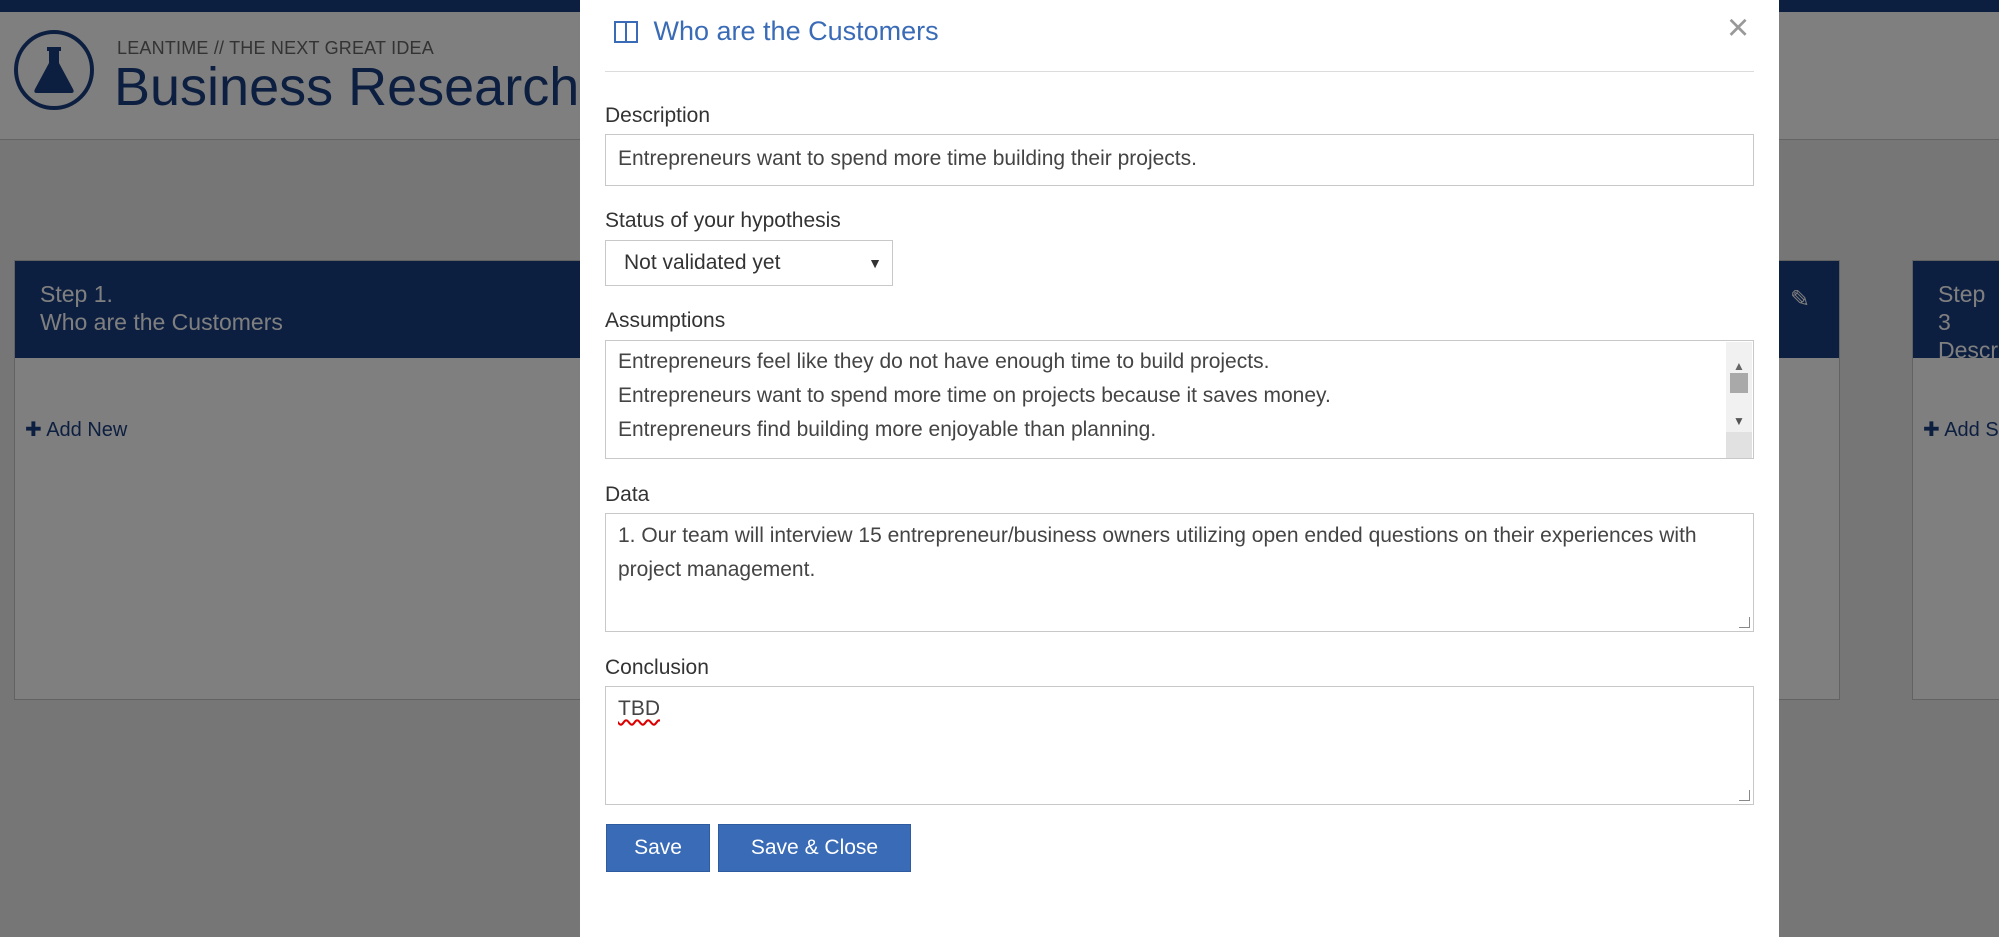 This screenshot has height=937, width=1999. What do you see at coordinates (657, 667) in the screenshot?
I see `conclusion-label: Conclusion` at bounding box center [657, 667].